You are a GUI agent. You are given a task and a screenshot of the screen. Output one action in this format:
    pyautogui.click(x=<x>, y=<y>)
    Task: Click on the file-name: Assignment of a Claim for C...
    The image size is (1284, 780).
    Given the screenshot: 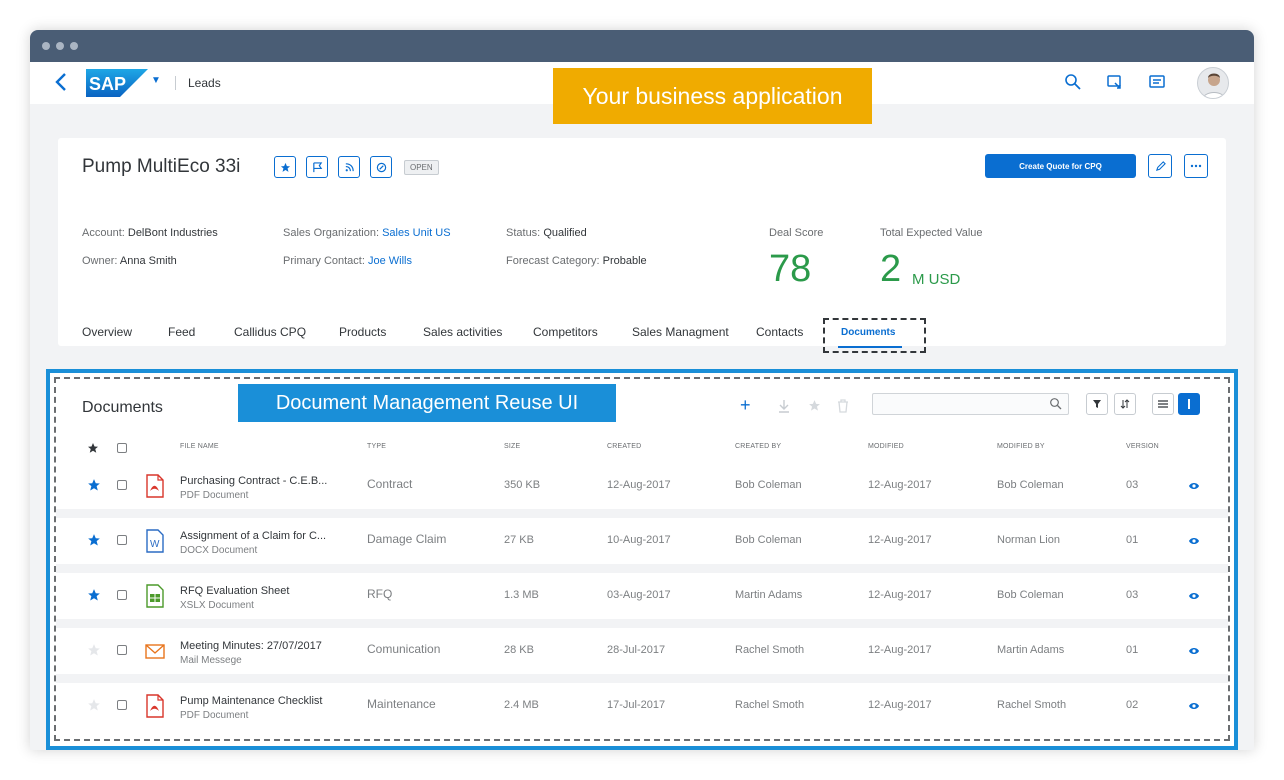 What is the action you would take?
    pyautogui.click(x=253, y=536)
    